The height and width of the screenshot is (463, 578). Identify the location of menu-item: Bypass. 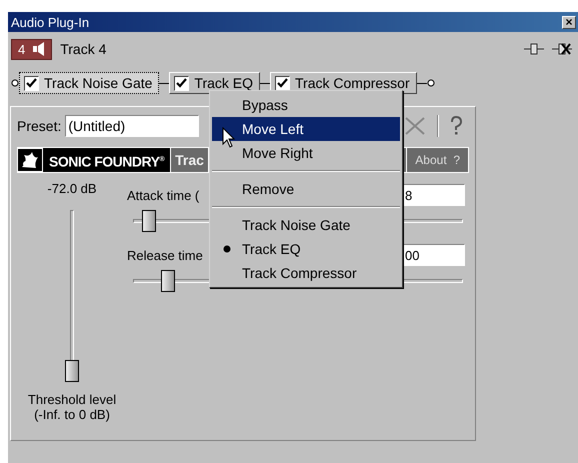
(306, 105).